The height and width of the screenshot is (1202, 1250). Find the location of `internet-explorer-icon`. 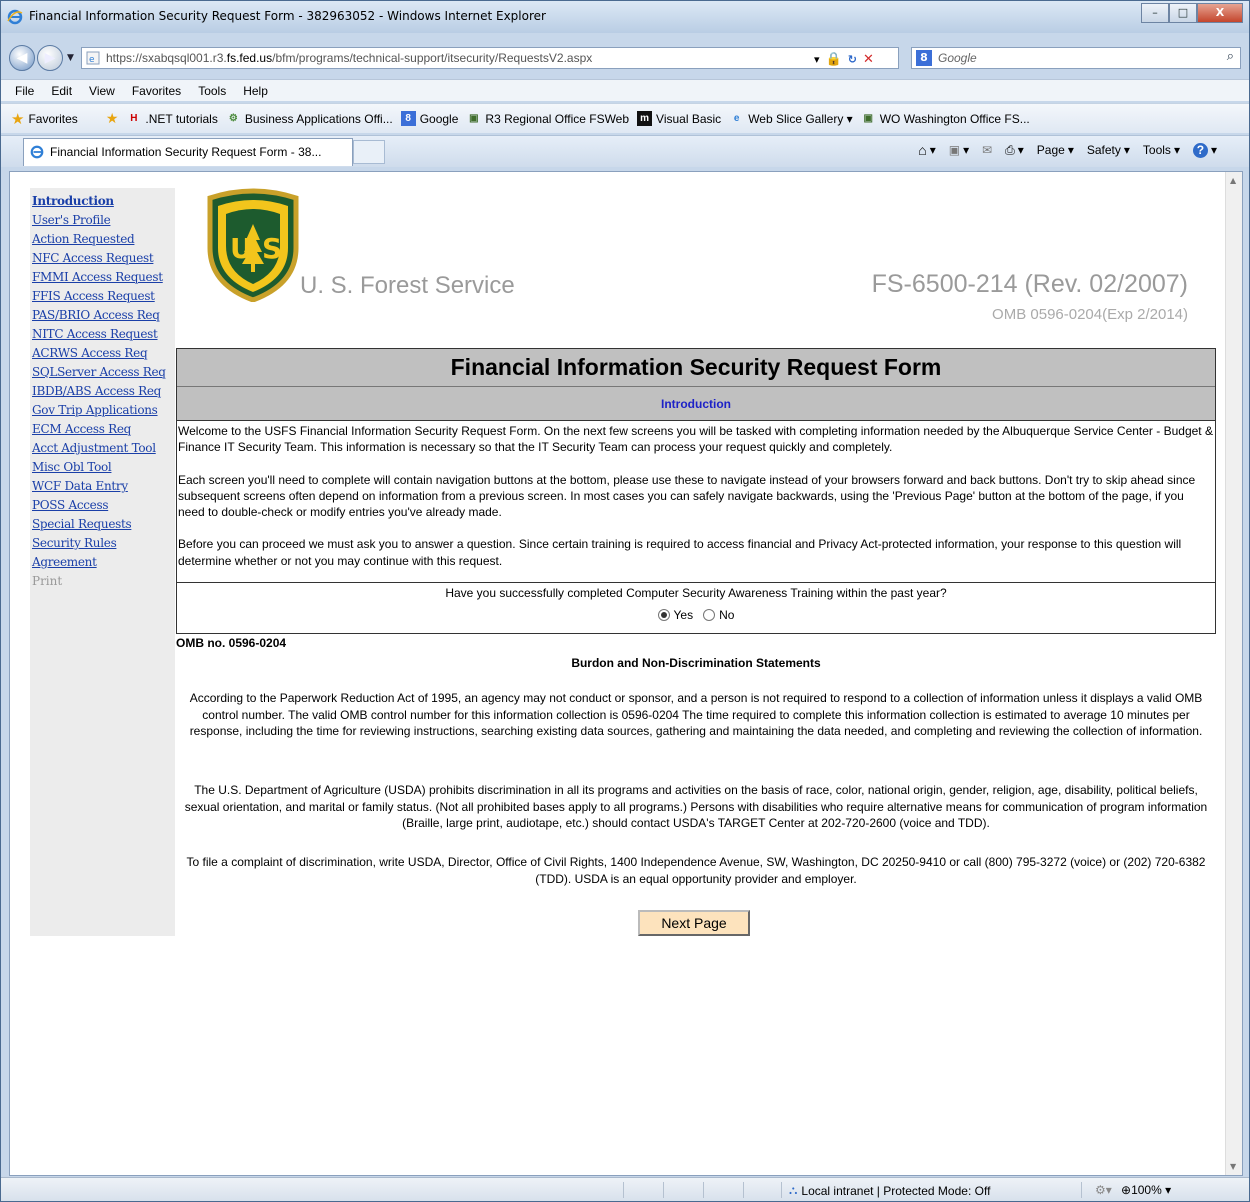

internet-explorer-icon is located at coordinates (15, 17).